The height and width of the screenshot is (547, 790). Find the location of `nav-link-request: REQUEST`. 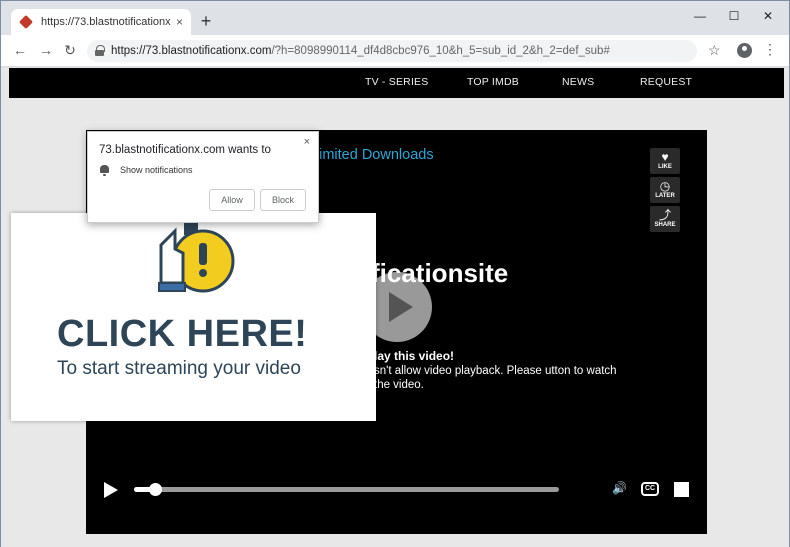

nav-link-request: REQUEST is located at coordinates (666, 82).